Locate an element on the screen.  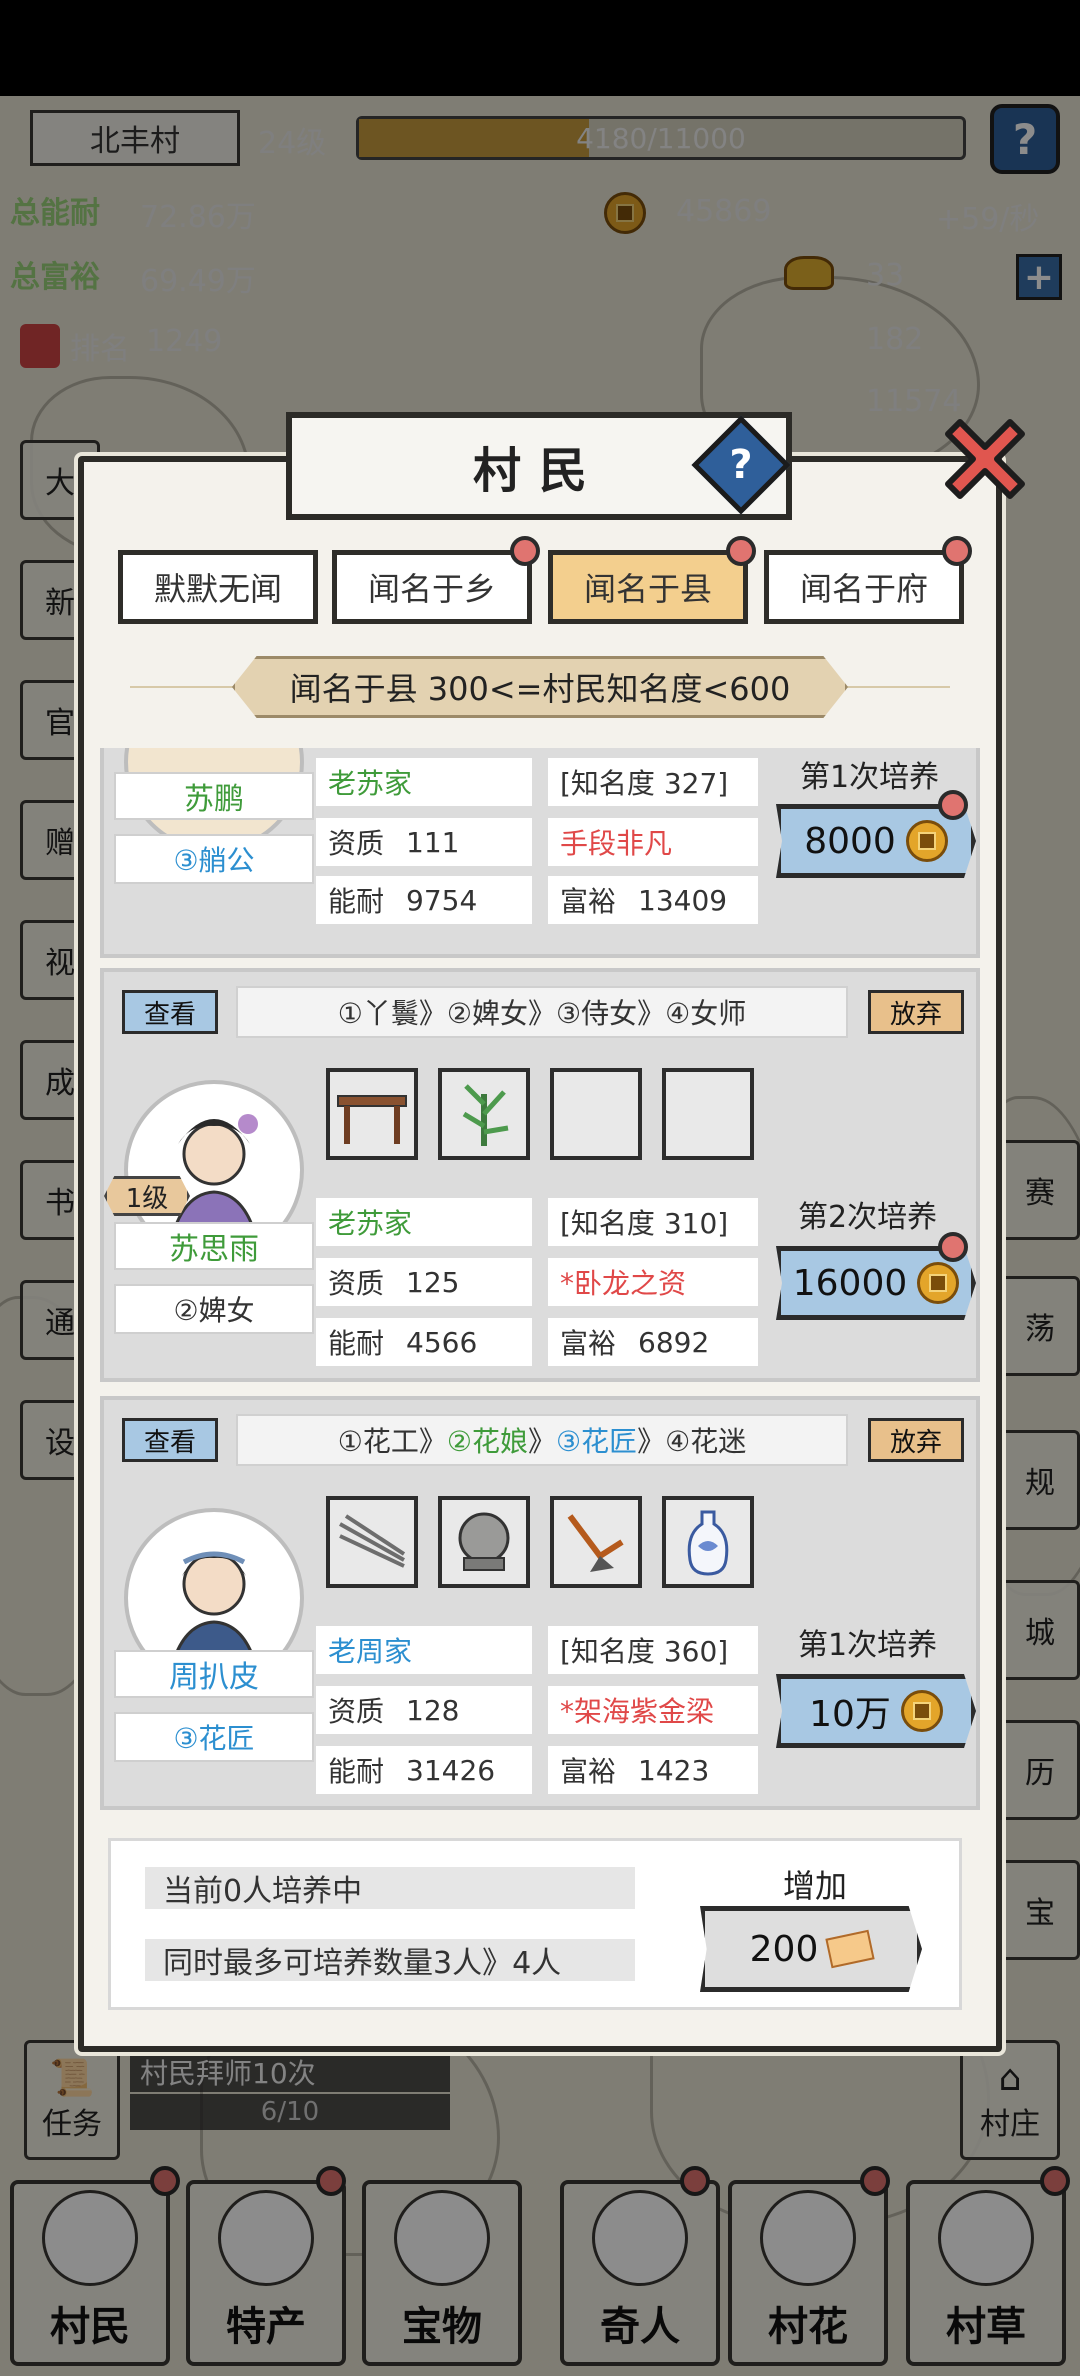
plow-icon is located at coordinates (595, 1543).